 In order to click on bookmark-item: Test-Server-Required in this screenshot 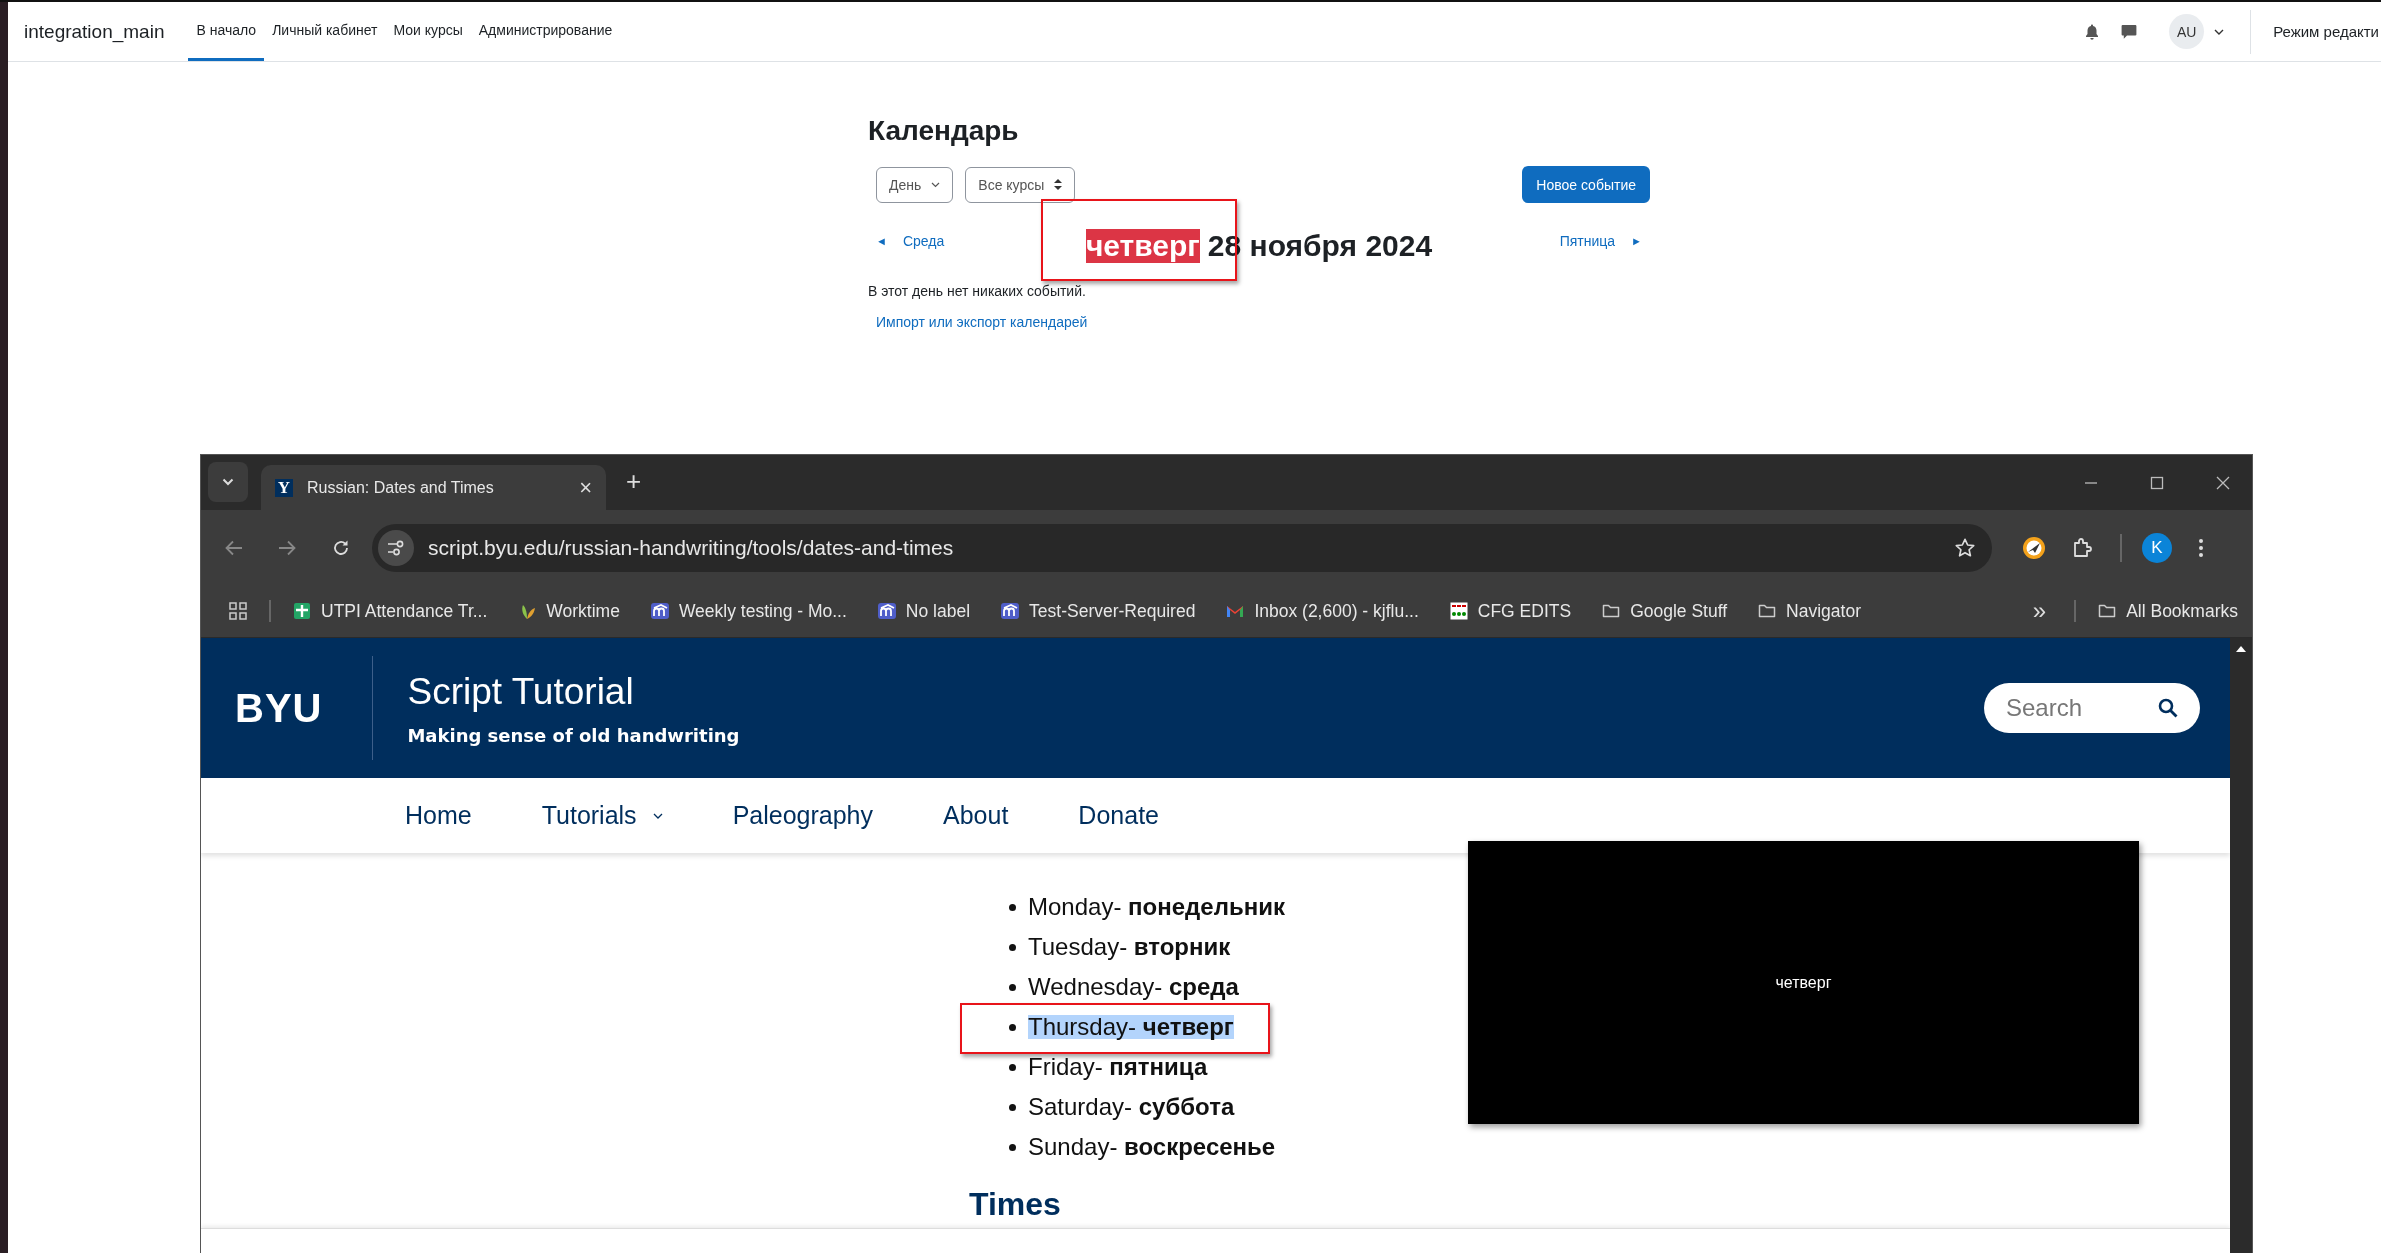, I will do `click(1098, 611)`.